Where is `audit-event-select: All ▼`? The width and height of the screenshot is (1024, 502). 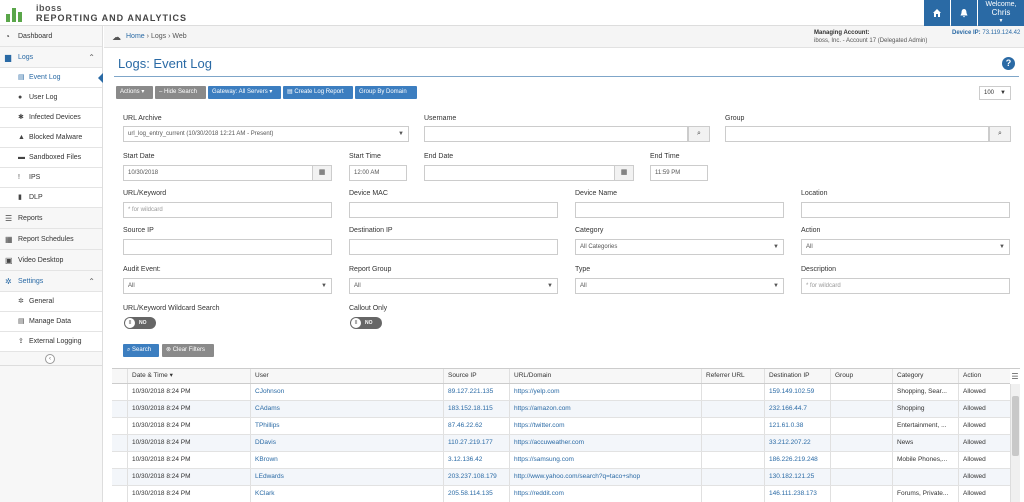
audit-event-select: All ▼ is located at coordinates (227, 286).